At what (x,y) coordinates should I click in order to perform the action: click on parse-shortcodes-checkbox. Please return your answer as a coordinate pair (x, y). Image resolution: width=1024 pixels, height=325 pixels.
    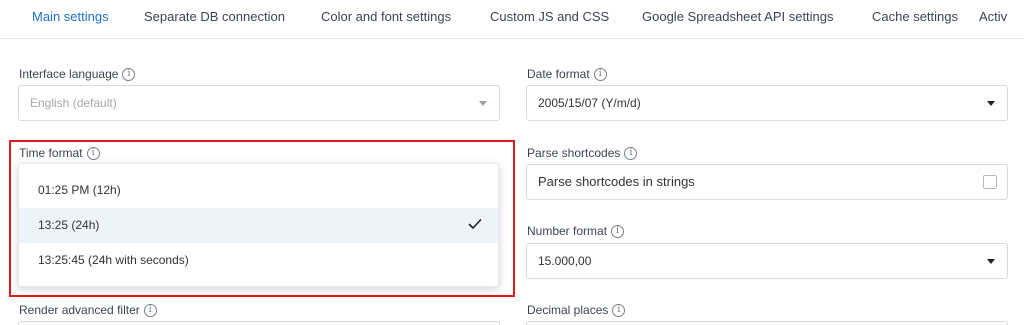
    Looking at the image, I should click on (990, 182).